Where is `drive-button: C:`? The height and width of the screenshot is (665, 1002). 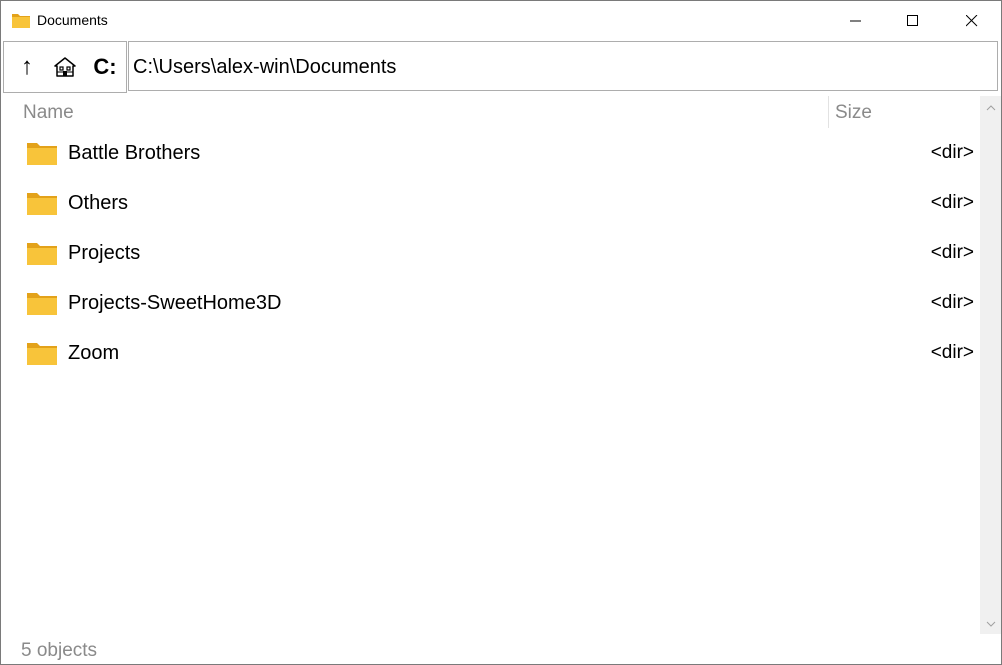
drive-button: C: is located at coordinates (105, 67).